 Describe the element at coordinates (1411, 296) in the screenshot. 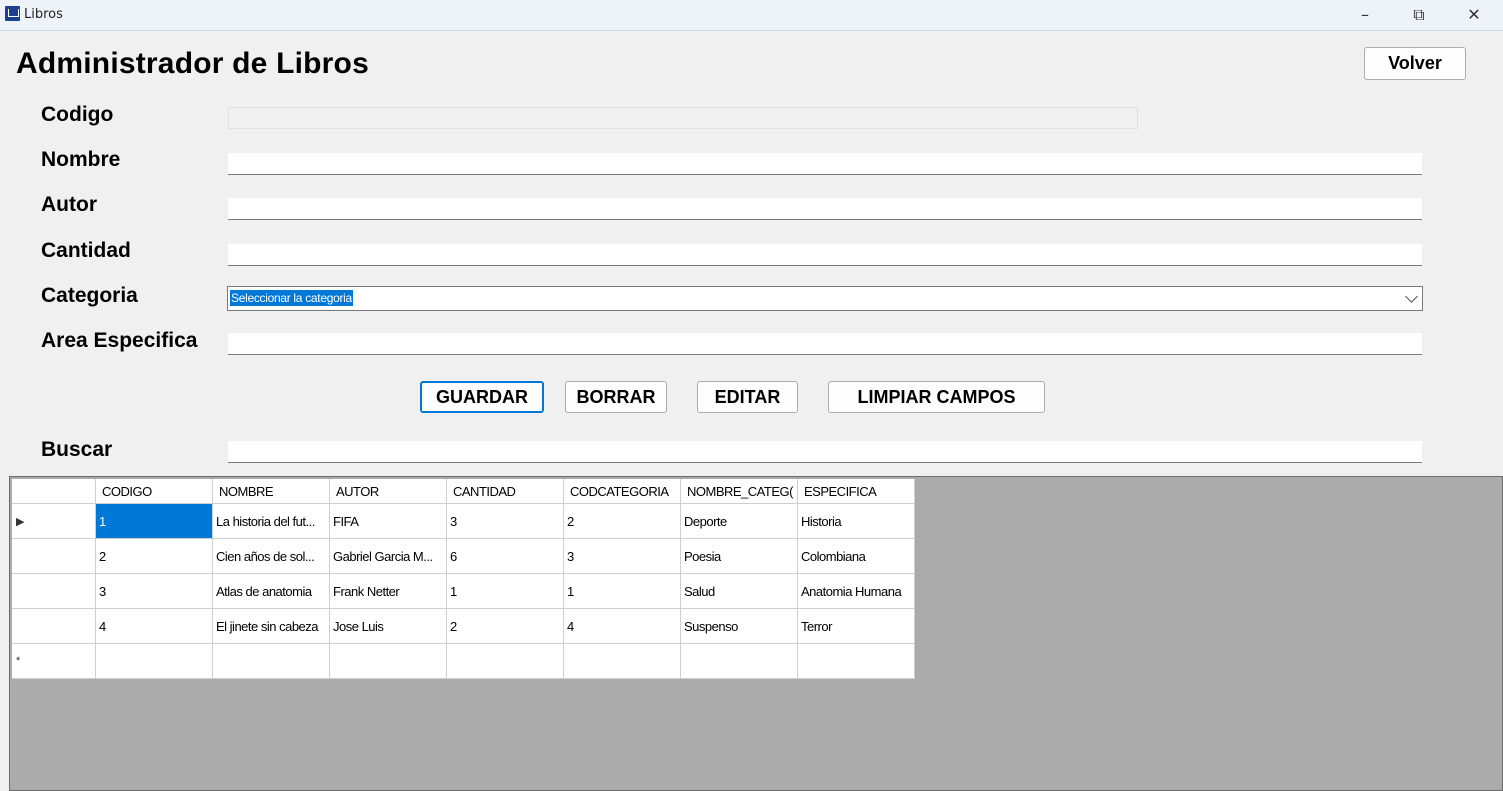

I see `chevron-down-icon` at that location.